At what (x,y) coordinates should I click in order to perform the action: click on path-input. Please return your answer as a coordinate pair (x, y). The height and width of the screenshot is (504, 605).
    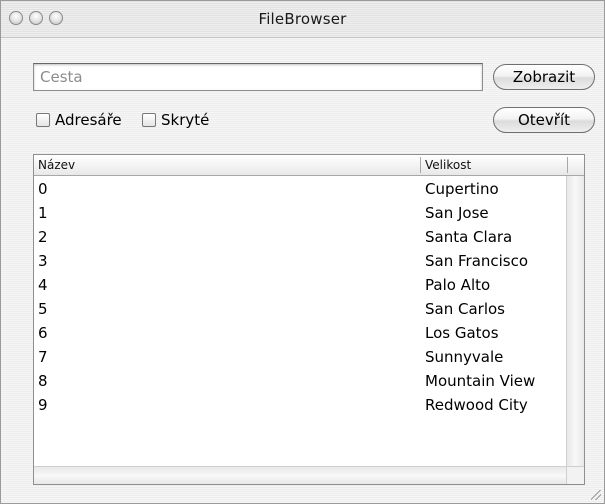
    Looking at the image, I should click on (258, 77).